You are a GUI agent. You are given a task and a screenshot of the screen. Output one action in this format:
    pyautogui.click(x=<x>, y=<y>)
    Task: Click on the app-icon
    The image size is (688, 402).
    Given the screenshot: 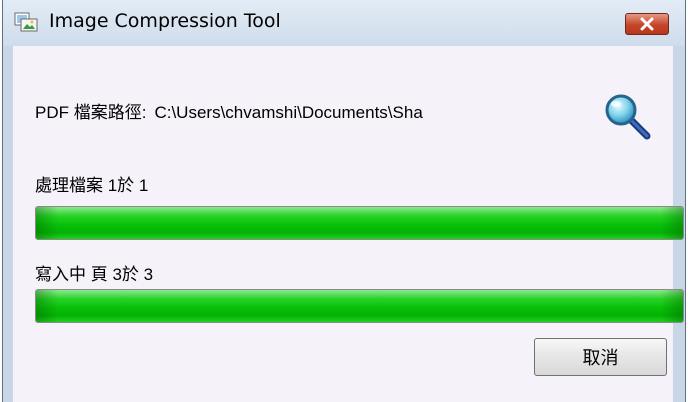 What is the action you would take?
    pyautogui.click(x=26, y=22)
    